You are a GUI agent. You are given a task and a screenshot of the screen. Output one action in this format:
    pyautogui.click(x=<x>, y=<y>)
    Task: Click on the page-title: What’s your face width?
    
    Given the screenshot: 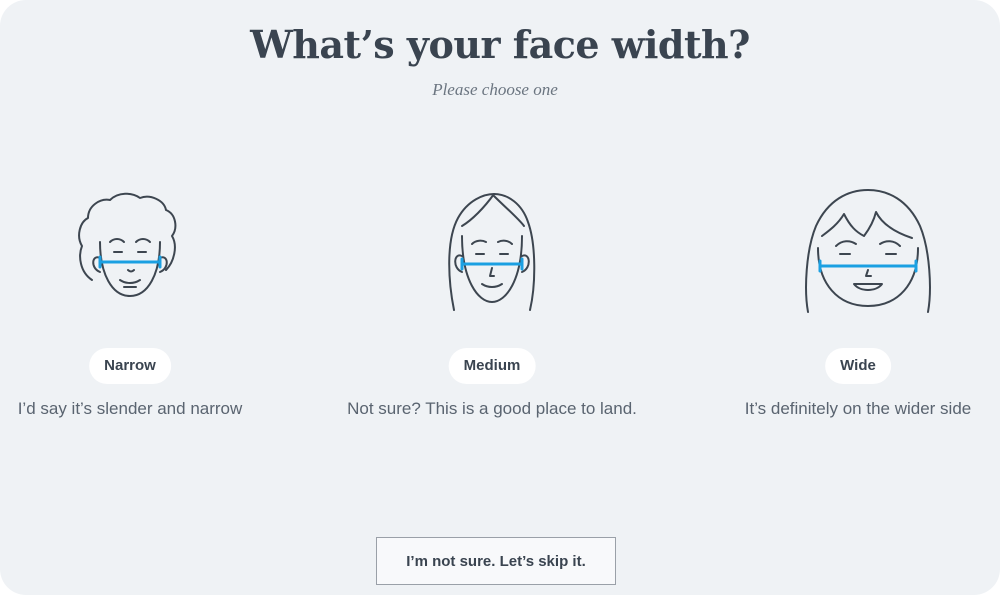 What is the action you would take?
    pyautogui.click(x=500, y=44)
    